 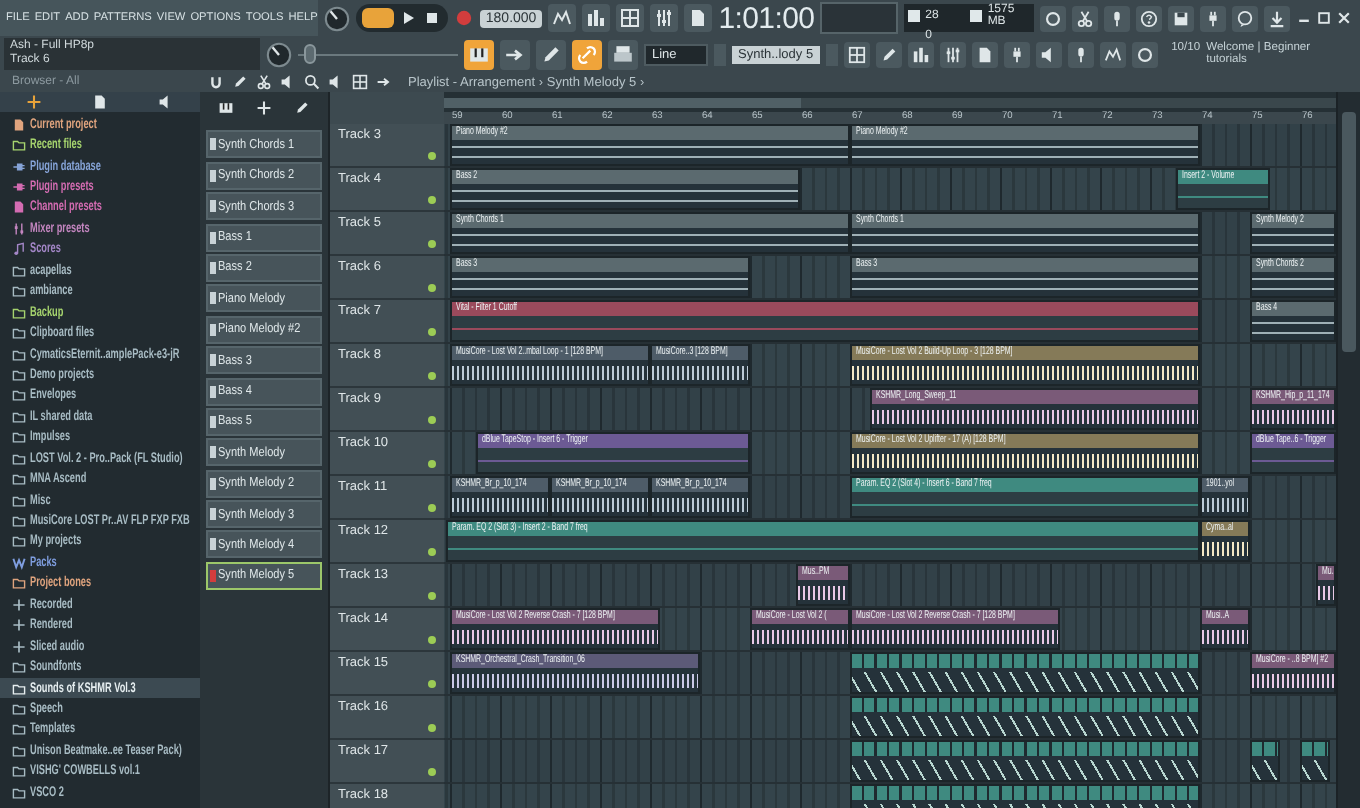 I want to click on piano-roll-icon, so click(x=888, y=54).